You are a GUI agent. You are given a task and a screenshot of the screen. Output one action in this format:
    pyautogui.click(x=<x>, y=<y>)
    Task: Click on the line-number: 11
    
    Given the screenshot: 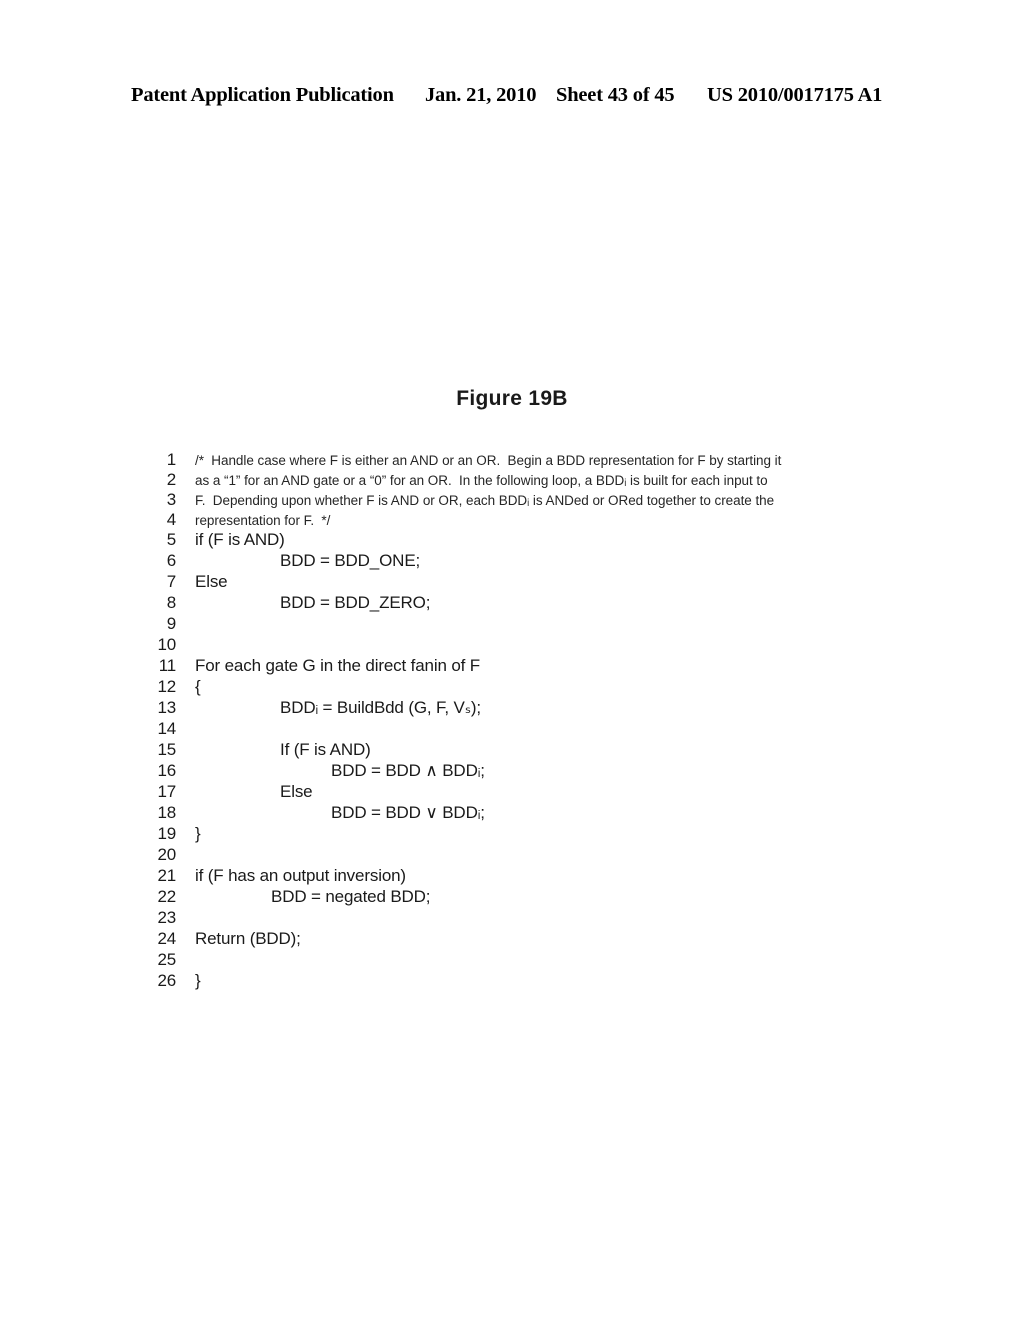 What is the action you would take?
    pyautogui.click(x=167, y=665)
    